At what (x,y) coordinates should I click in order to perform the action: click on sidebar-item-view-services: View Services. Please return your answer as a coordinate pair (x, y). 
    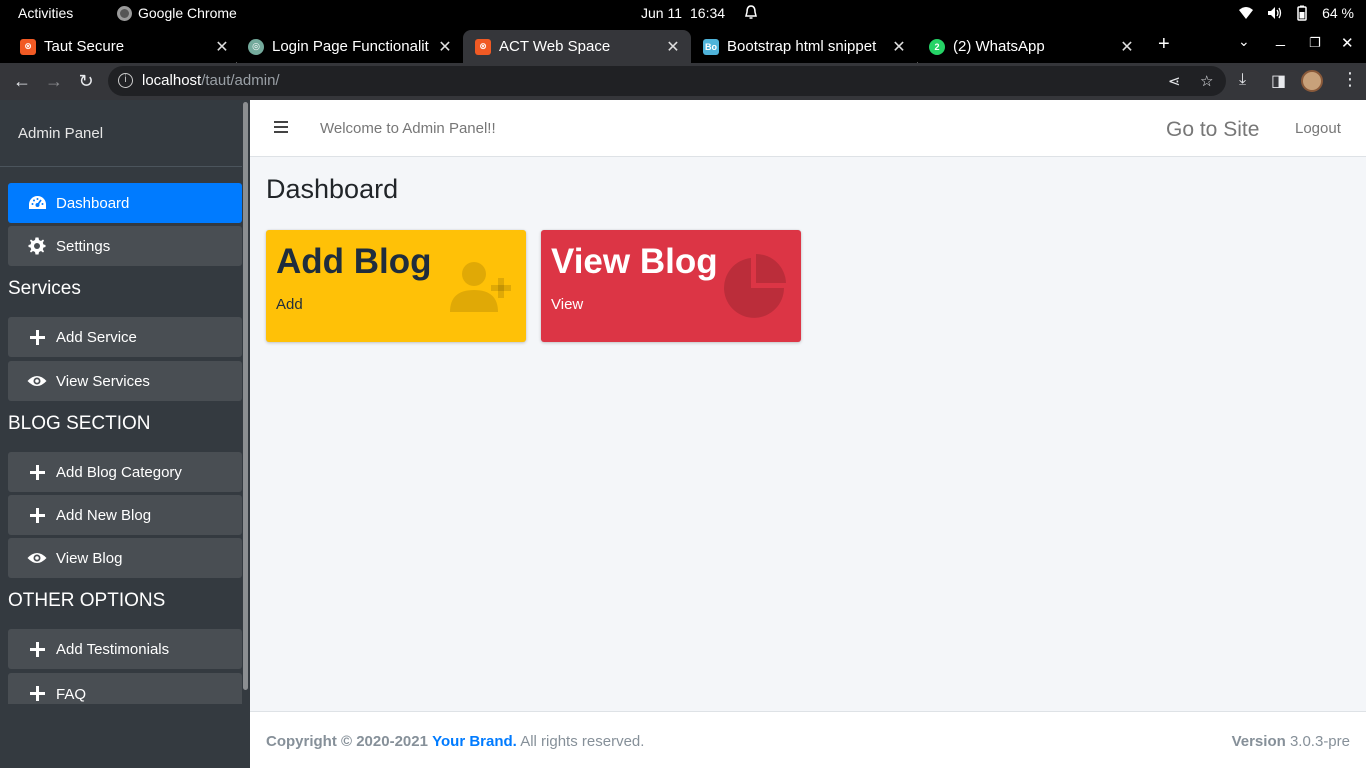
    Looking at the image, I should click on (125, 381).